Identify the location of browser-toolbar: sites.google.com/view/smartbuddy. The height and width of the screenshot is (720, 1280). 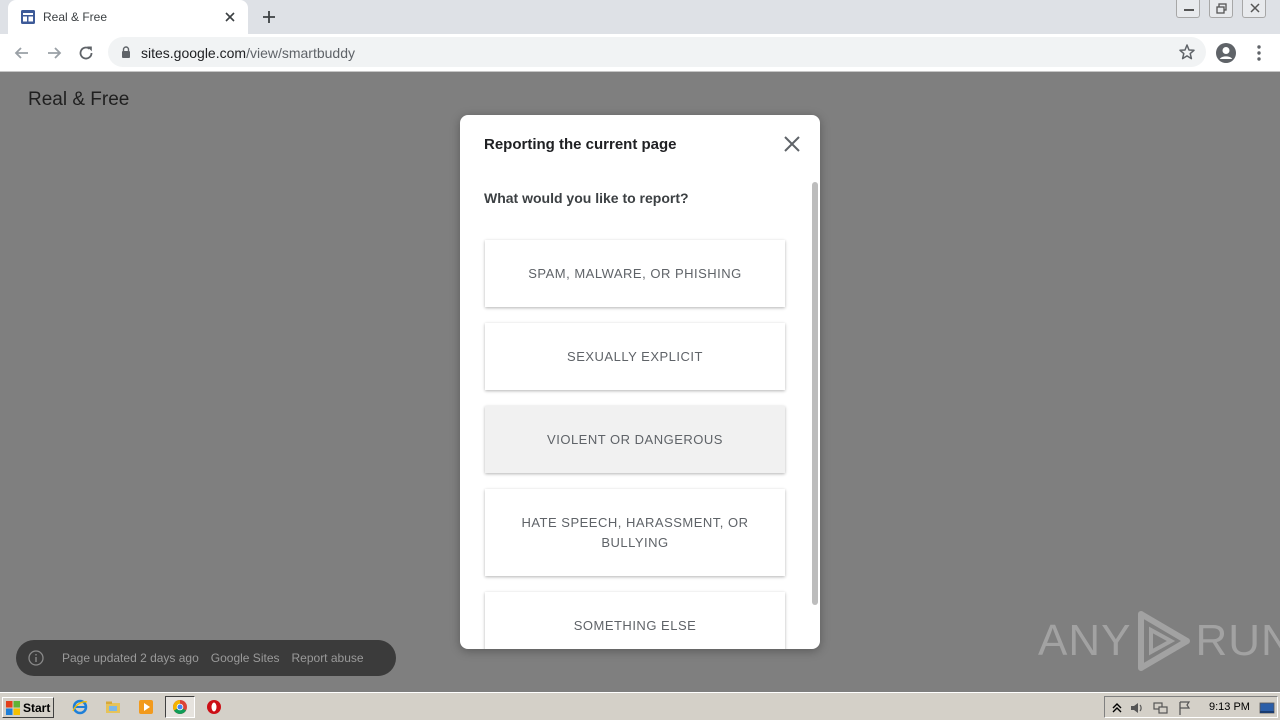
(640, 53).